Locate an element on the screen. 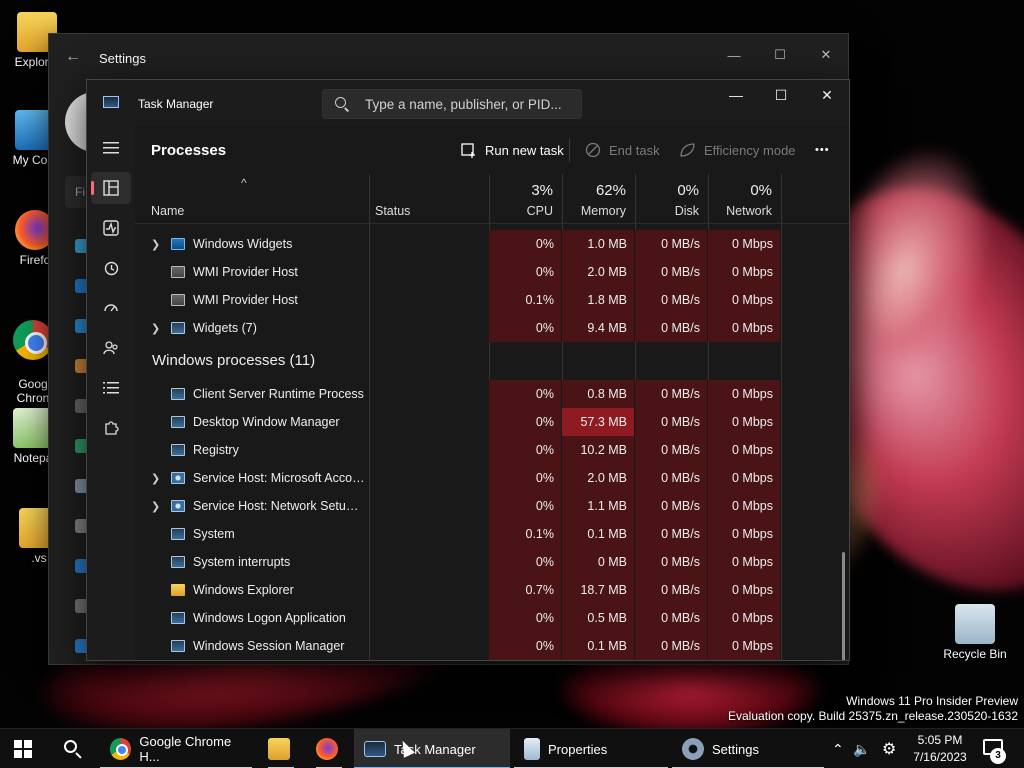 This screenshot has width=1024, height=768. back-arrow-icon: ← is located at coordinates (73, 57).